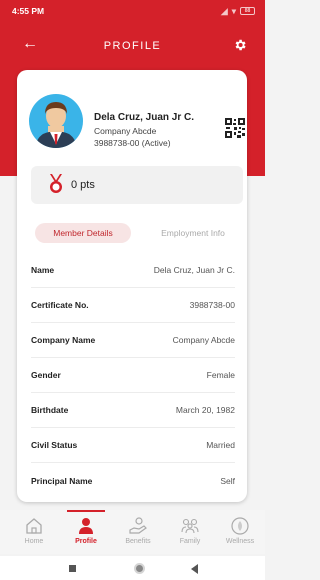 The width and height of the screenshot is (320, 580). I want to click on page-title: PROFILE, so click(132, 46).